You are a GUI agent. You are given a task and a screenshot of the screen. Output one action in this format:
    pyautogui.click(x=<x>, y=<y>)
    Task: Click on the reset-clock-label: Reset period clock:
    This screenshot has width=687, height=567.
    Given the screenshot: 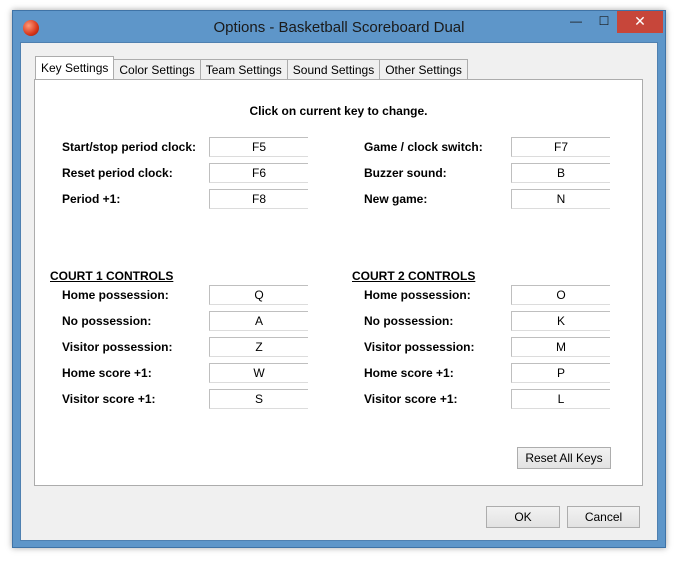 What is the action you would take?
    pyautogui.click(x=117, y=173)
    